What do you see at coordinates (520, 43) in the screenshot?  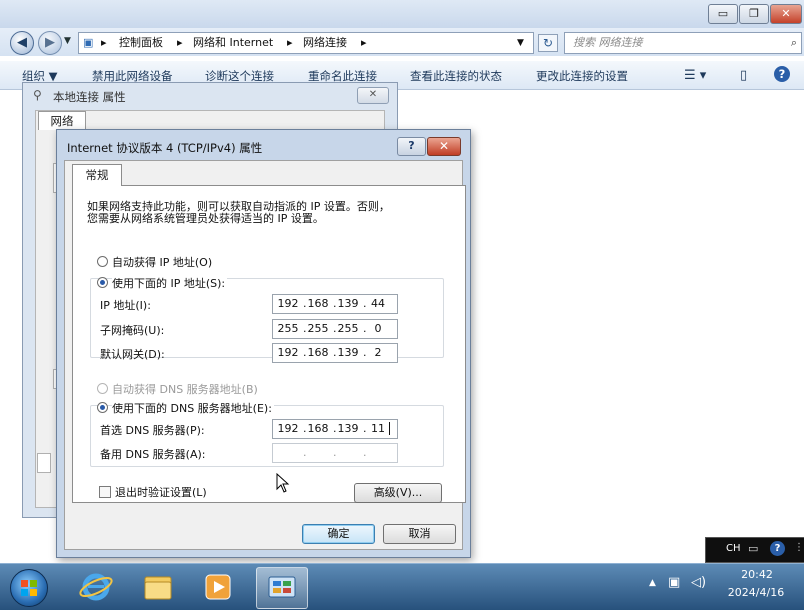 I see `address-dropdown-icon: ▼` at bounding box center [520, 43].